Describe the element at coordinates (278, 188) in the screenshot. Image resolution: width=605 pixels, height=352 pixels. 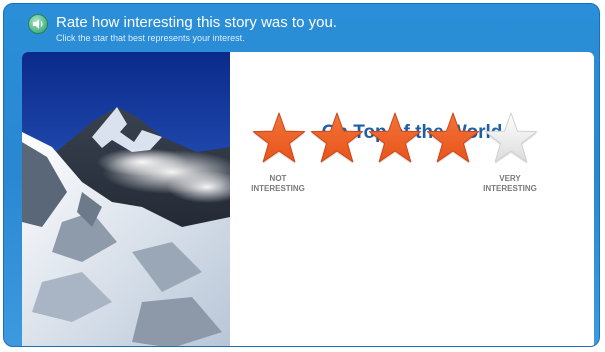
I see `low-label-line2: INTERESTING` at that location.